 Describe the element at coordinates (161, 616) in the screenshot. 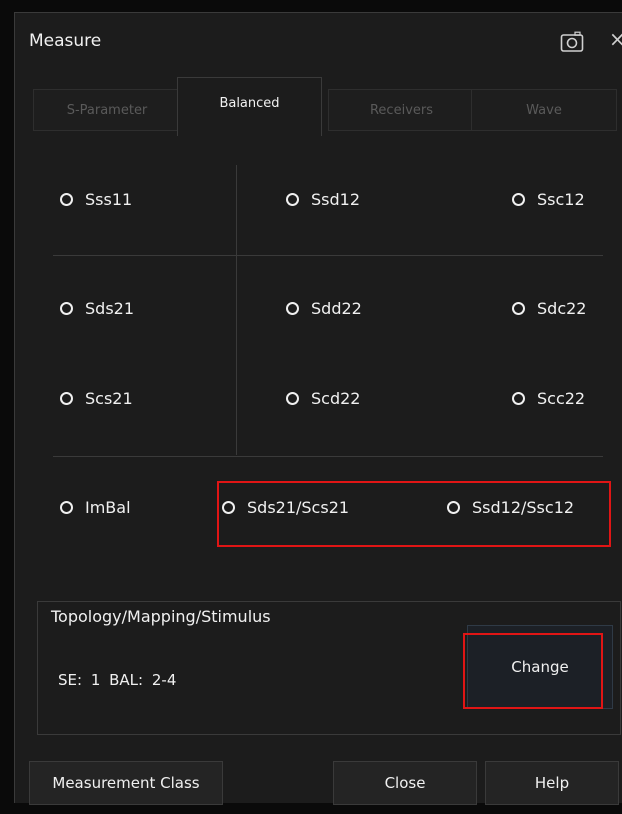

I see `topology-legend: Topology/Mapping/Stimulus` at that location.